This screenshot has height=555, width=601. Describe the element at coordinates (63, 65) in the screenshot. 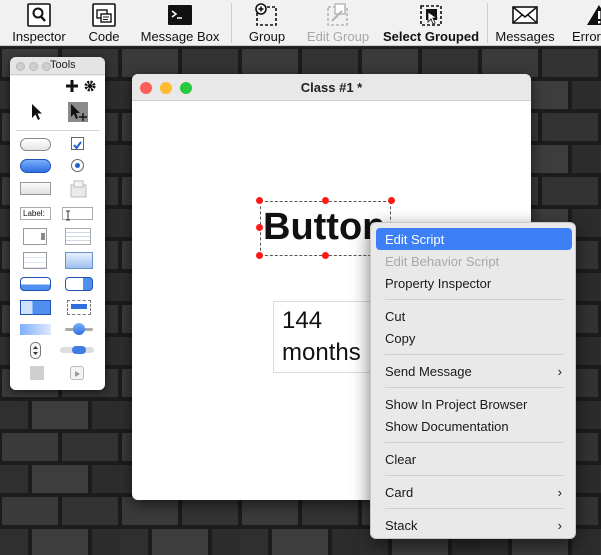

I see `tools-title: Tools` at that location.